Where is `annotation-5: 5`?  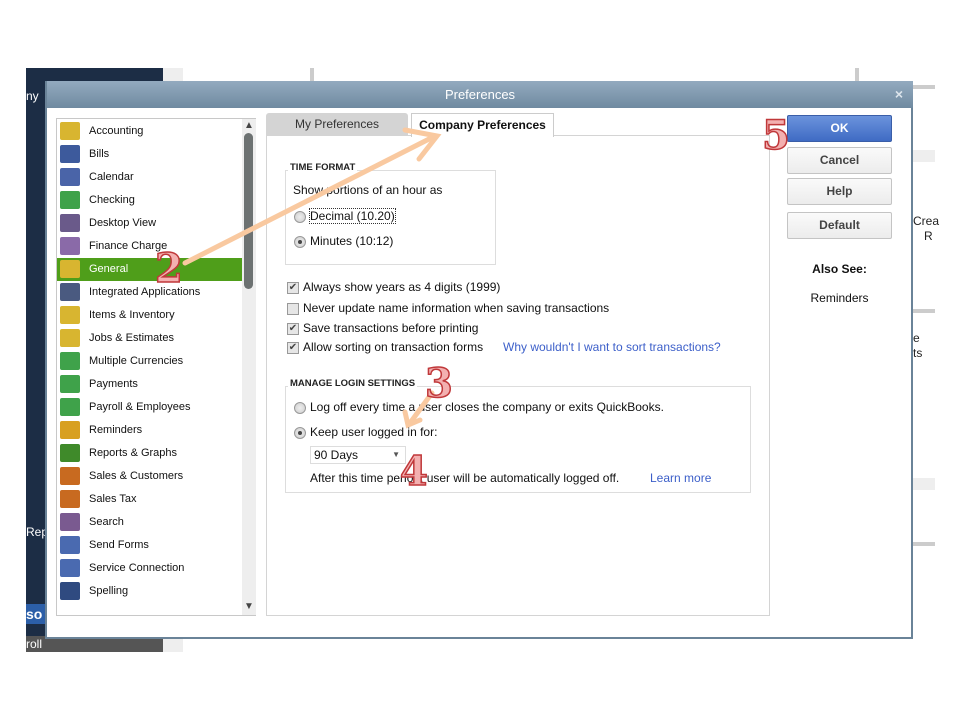 annotation-5: 5 is located at coordinates (776, 135).